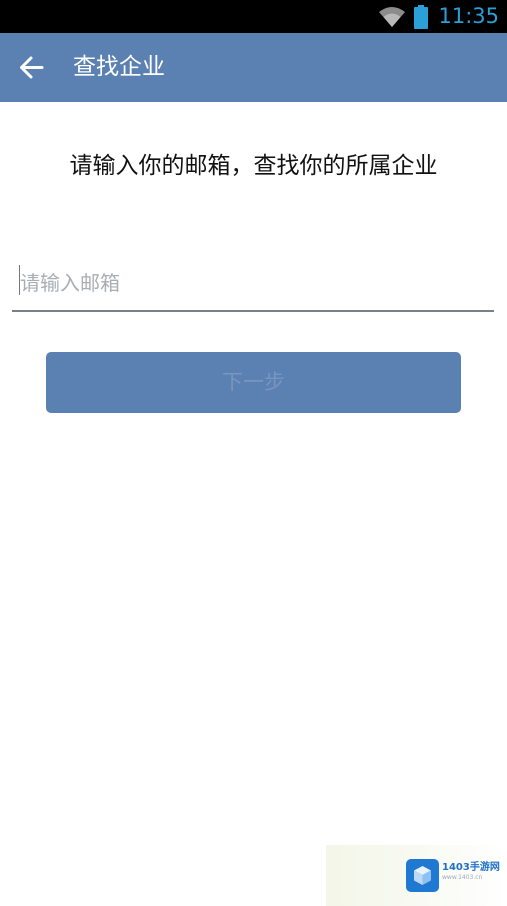 The width and height of the screenshot is (507, 906). I want to click on watermark: 1403手游网 www.1403.cn, so click(416, 875).